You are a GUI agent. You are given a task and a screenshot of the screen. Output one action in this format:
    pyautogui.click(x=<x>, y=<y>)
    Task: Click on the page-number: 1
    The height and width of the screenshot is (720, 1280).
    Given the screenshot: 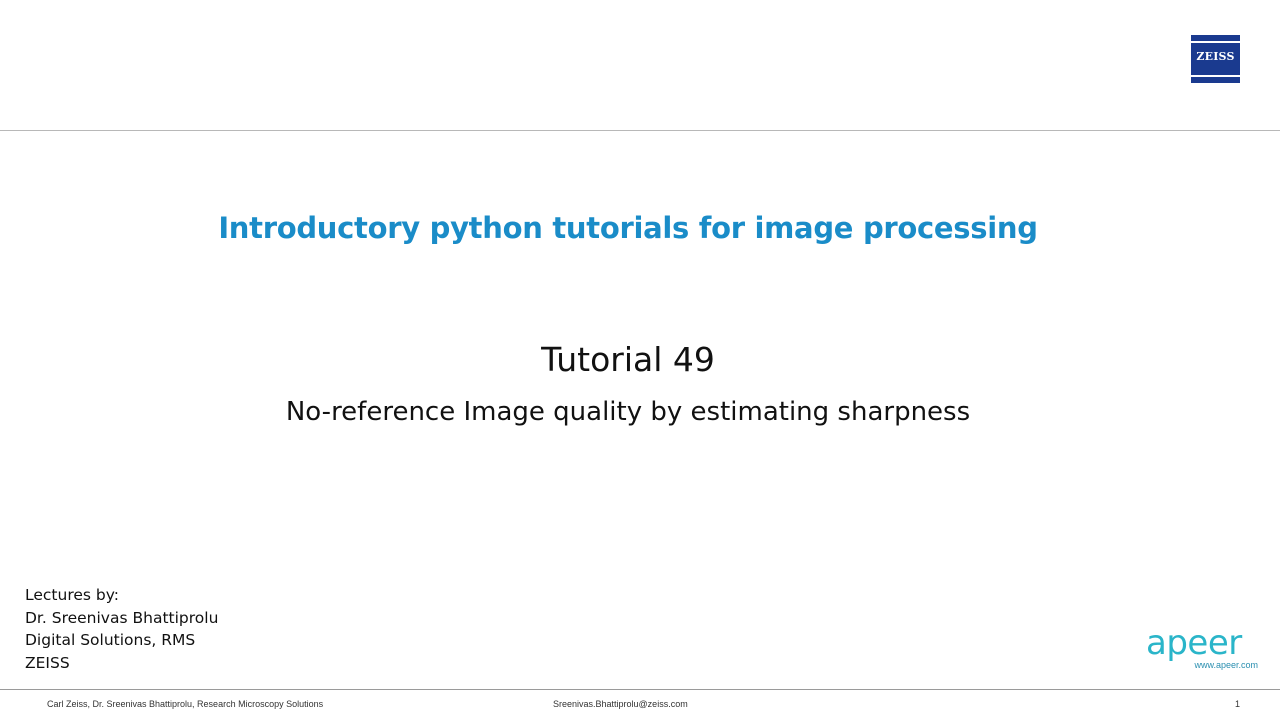 What is the action you would take?
    pyautogui.click(x=1238, y=704)
    